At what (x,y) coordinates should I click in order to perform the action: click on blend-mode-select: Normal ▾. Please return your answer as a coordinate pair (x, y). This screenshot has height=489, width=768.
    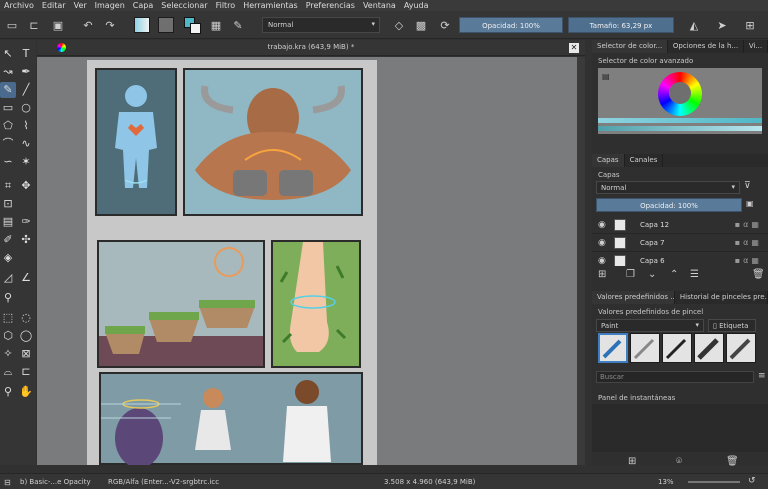
    Looking at the image, I should click on (321, 25).